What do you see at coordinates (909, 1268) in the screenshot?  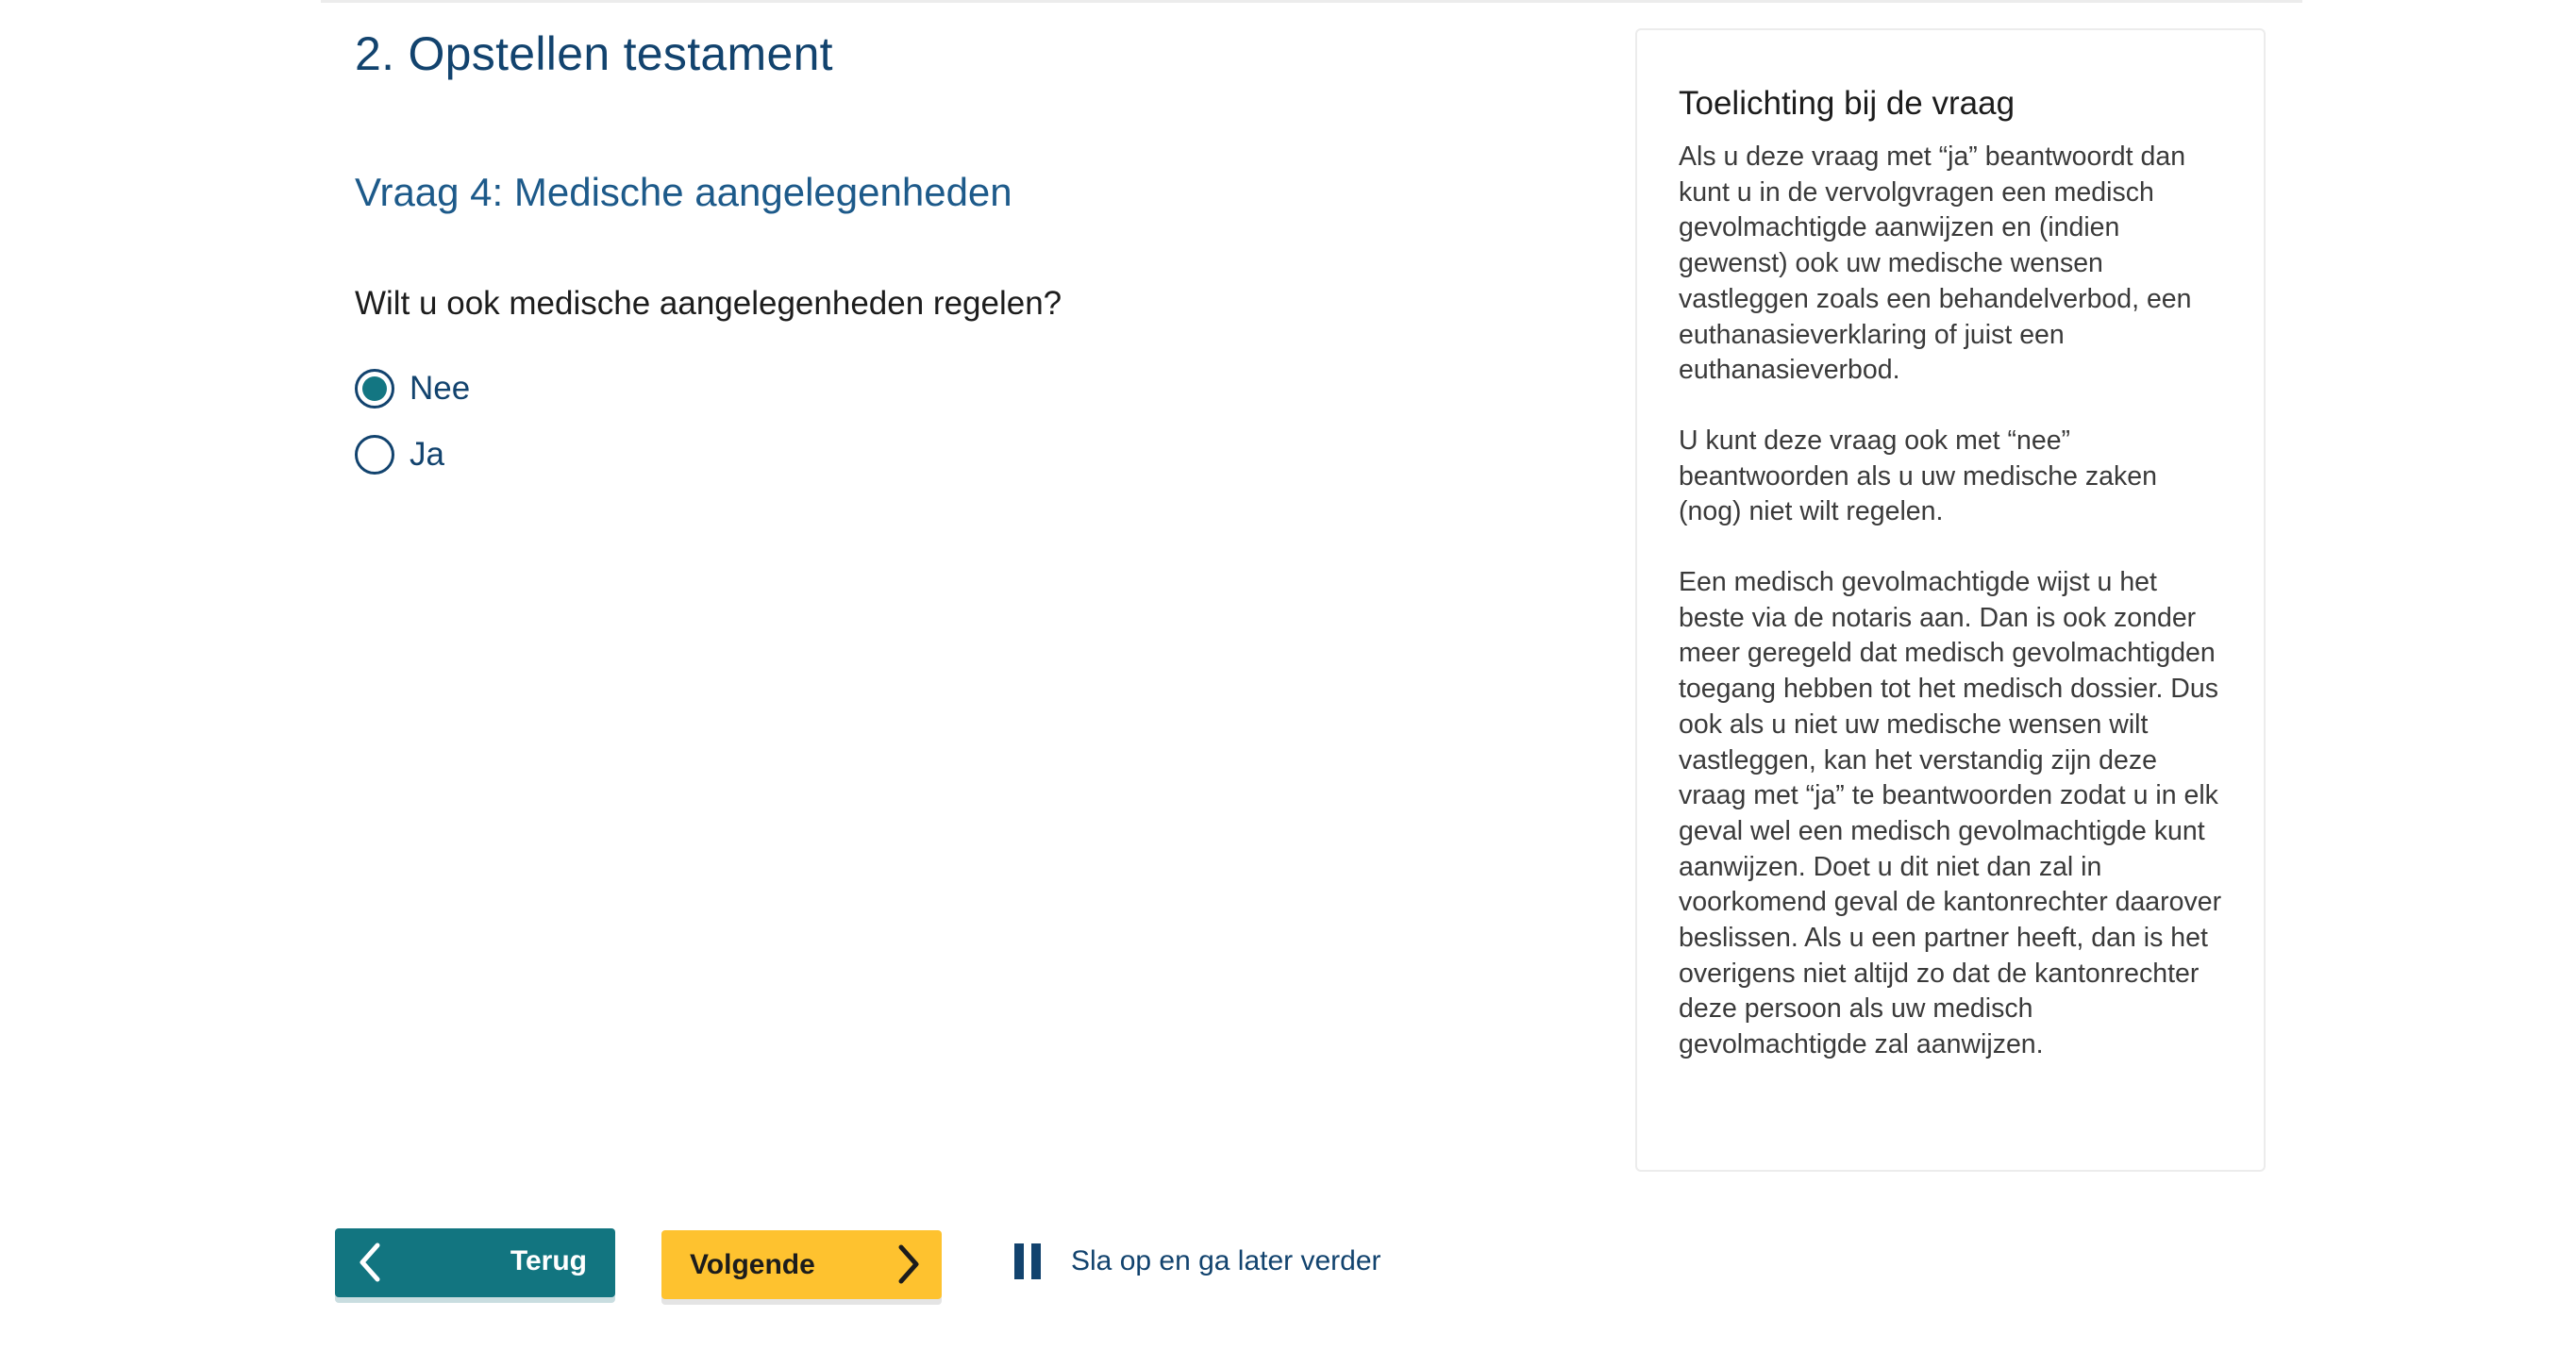 I see `chevron-right-icon` at bounding box center [909, 1268].